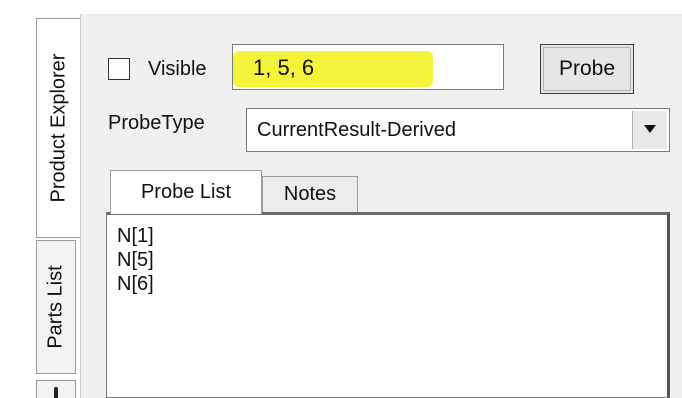  Describe the element at coordinates (135, 260) in the screenshot. I see `list-item: N[5]` at that location.